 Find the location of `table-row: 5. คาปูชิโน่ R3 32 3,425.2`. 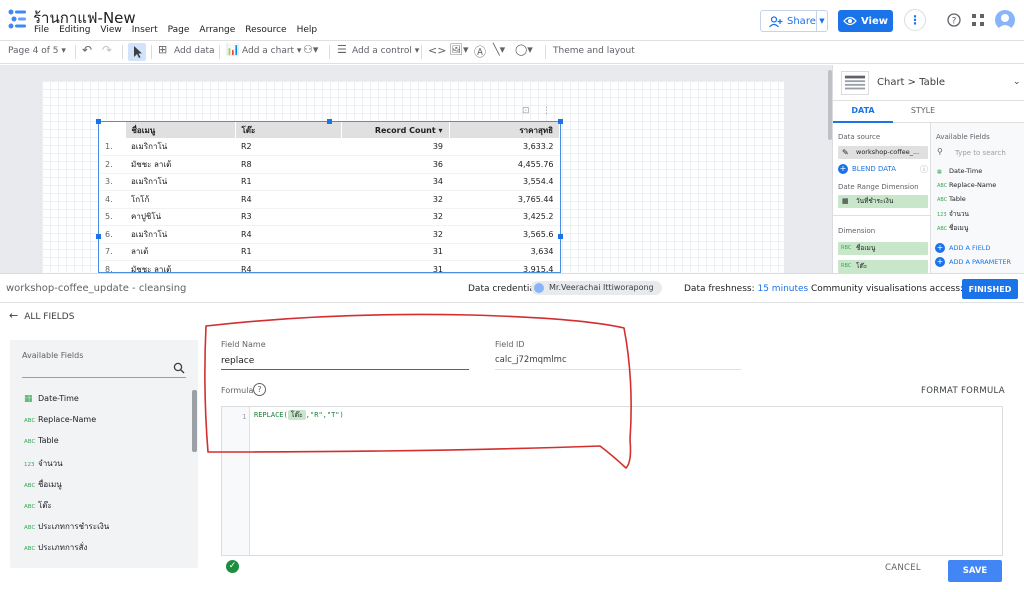

table-row: 5. คาปูชิโน่ R3 32 3,425.2 is located at coordinates (329, 217).